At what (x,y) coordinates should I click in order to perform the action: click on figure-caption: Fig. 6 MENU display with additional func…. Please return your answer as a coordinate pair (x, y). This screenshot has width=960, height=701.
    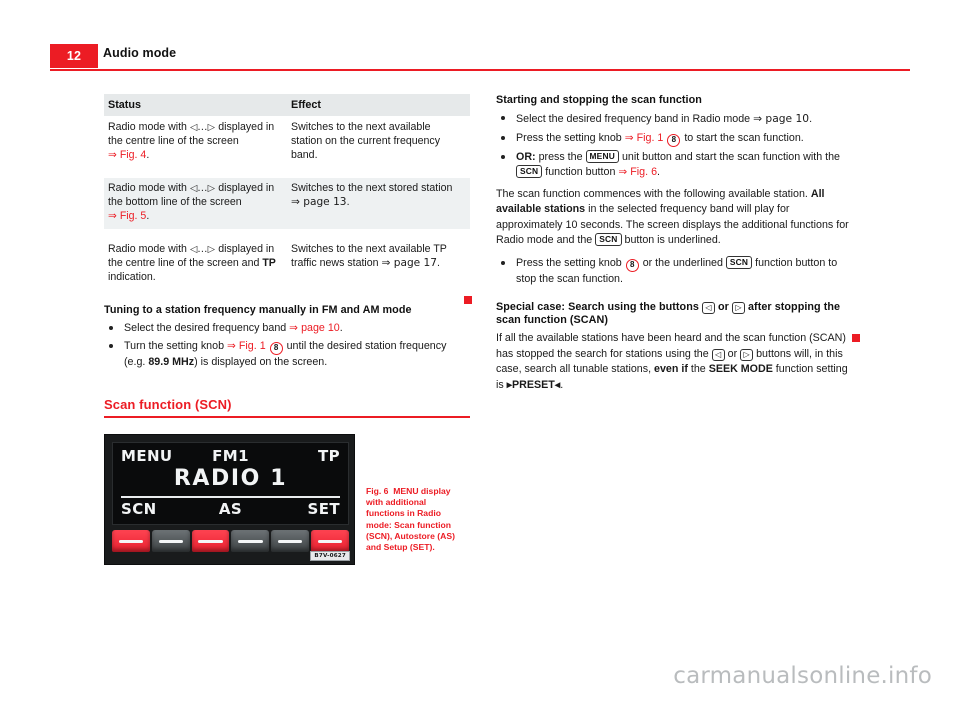
    Looking at the image, I should click on (416, 520).